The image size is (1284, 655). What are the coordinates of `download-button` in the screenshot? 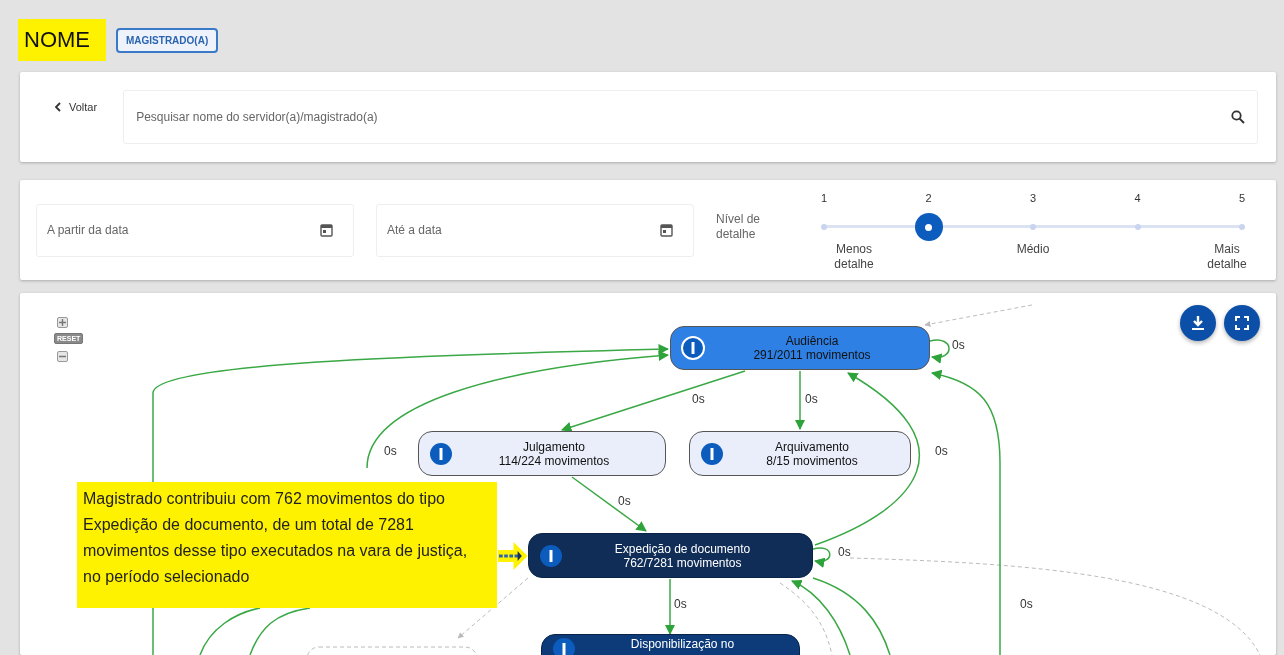 It's located at (1198, 323).